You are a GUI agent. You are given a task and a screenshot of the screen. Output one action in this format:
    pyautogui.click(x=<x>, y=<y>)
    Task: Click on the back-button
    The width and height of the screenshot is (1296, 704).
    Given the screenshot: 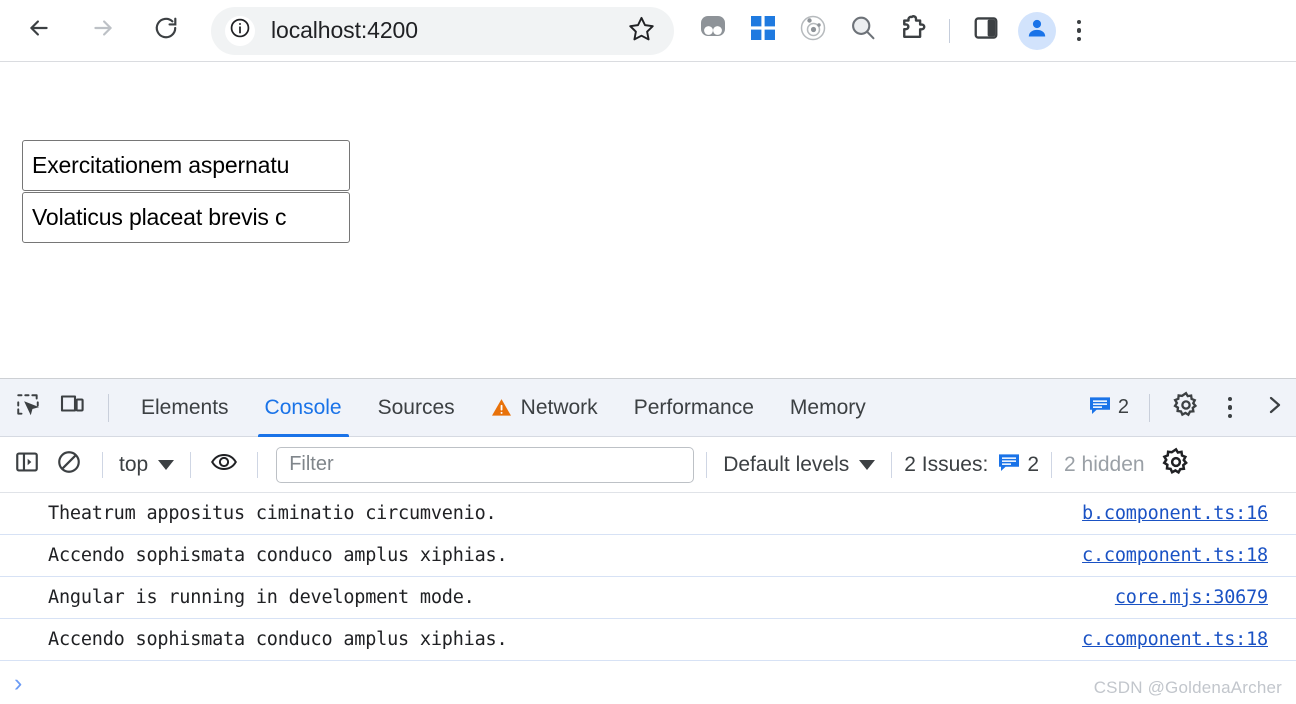 What is the action you would take?
    pyautogui.click(x=39, y=31)
    